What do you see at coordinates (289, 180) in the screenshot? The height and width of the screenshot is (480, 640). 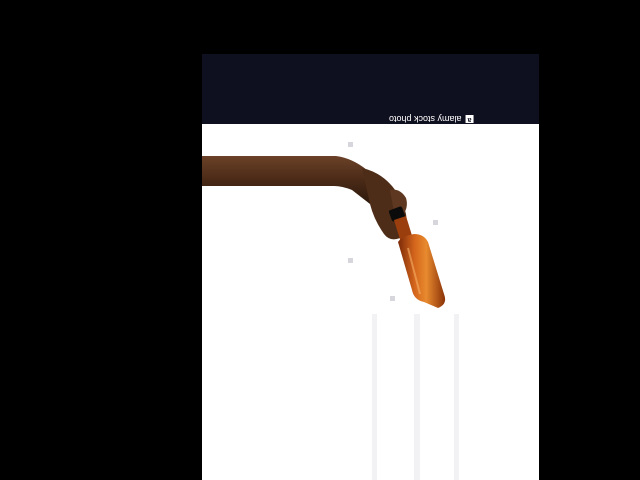 I see `arm-shape` at bounding box center [289, 180].